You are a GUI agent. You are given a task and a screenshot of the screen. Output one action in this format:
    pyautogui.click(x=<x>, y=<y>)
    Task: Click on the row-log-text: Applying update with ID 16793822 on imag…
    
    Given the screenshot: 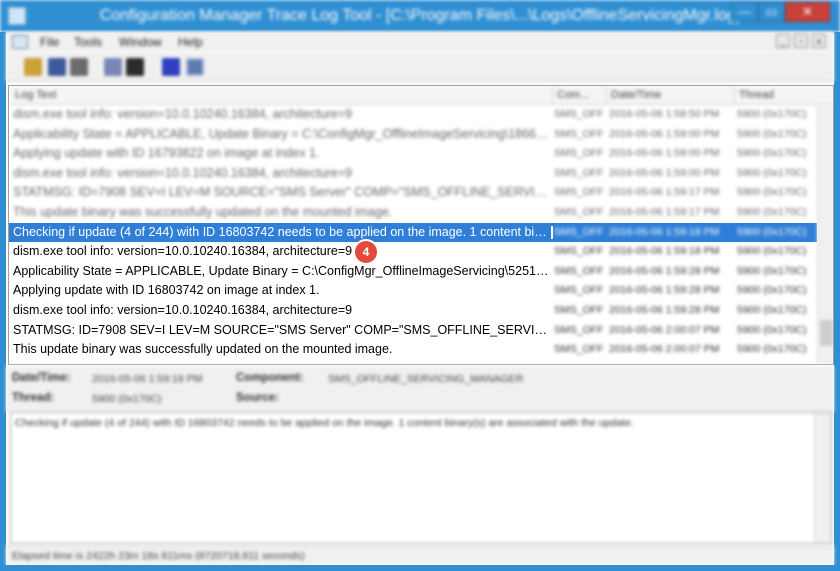 What is the action you would take?
    pyautogui.click(x=166, y=153)
    